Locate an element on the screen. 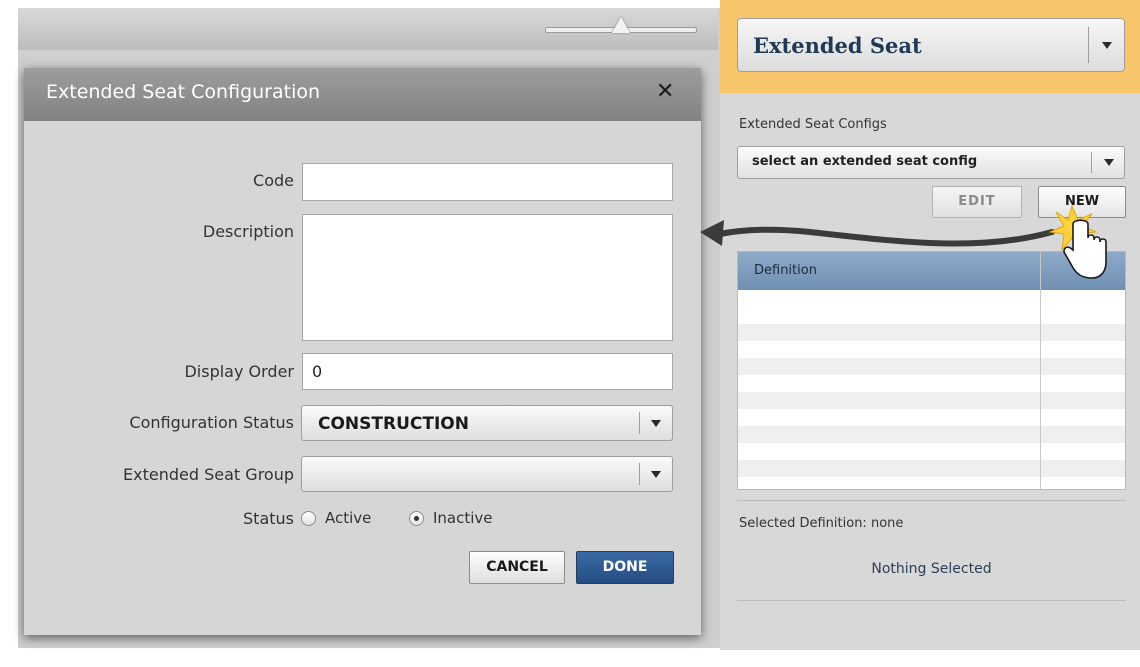  curved-arrow-icon is located at coordinates (886, 236).